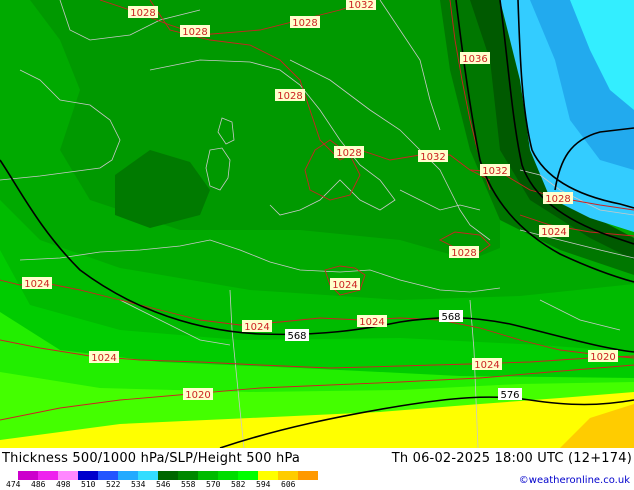 This screenshot has width=634, height=490. I want to click on svg-text: 1036, so click(474, 59).